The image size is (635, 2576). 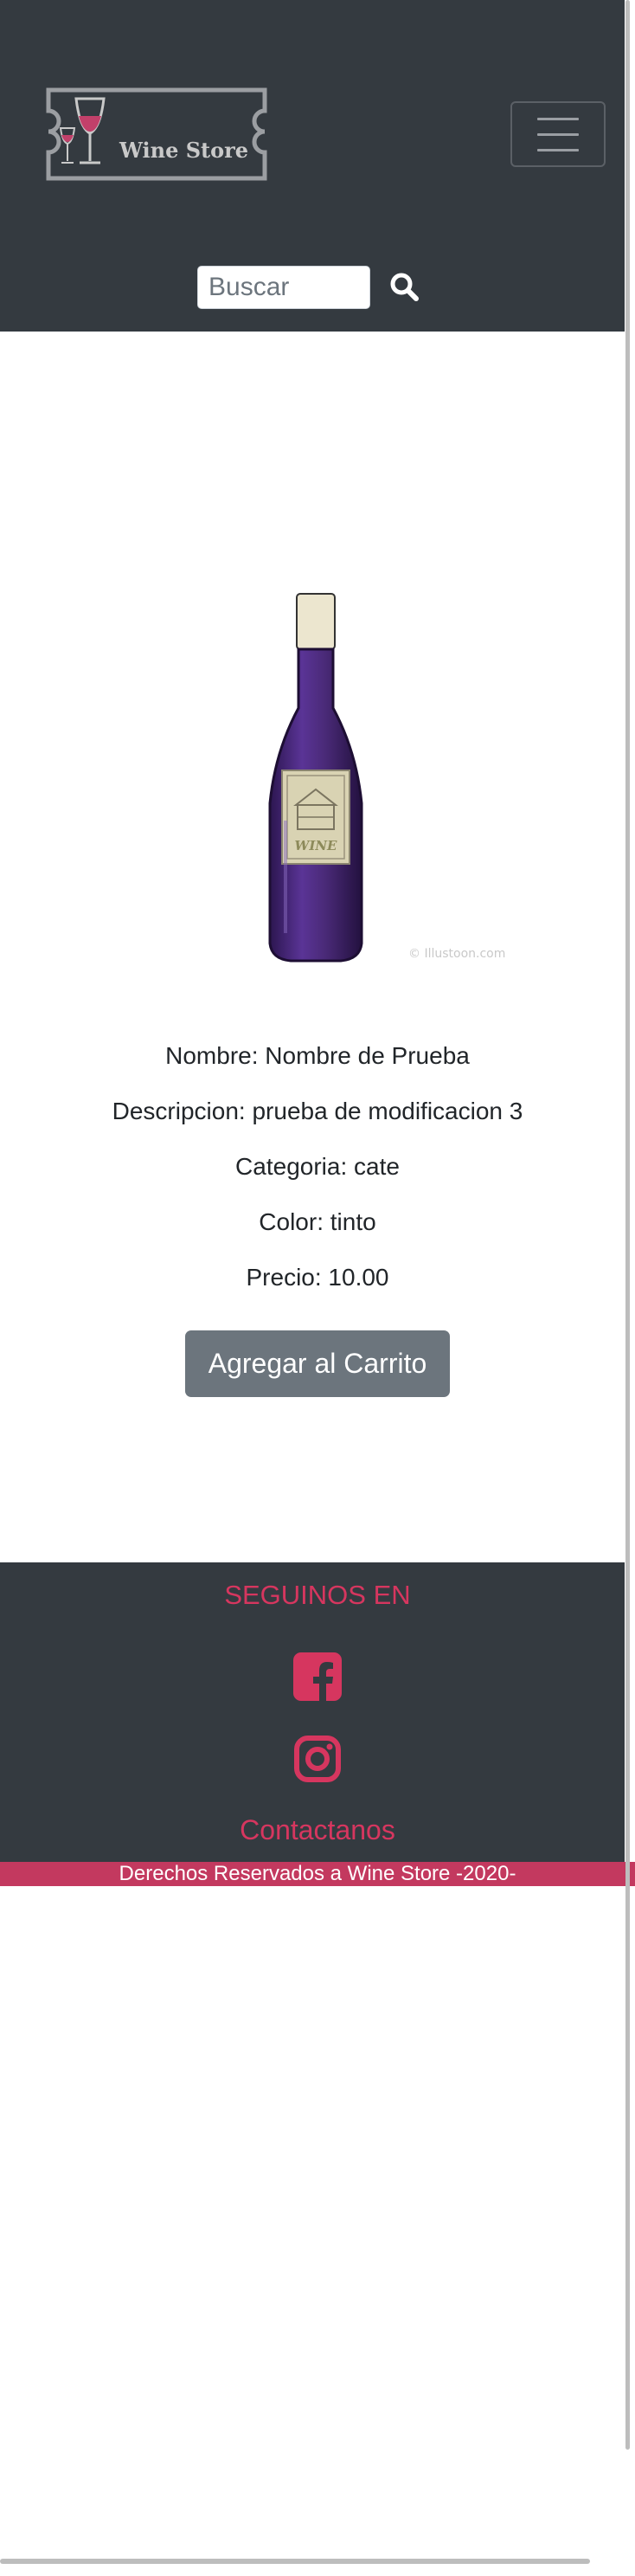 What do you see at coordinates (386, 778) in the screenshot?
I see `wine-bottle-icon: WINE © Illustoon.com` at bounding box center [386, 778].